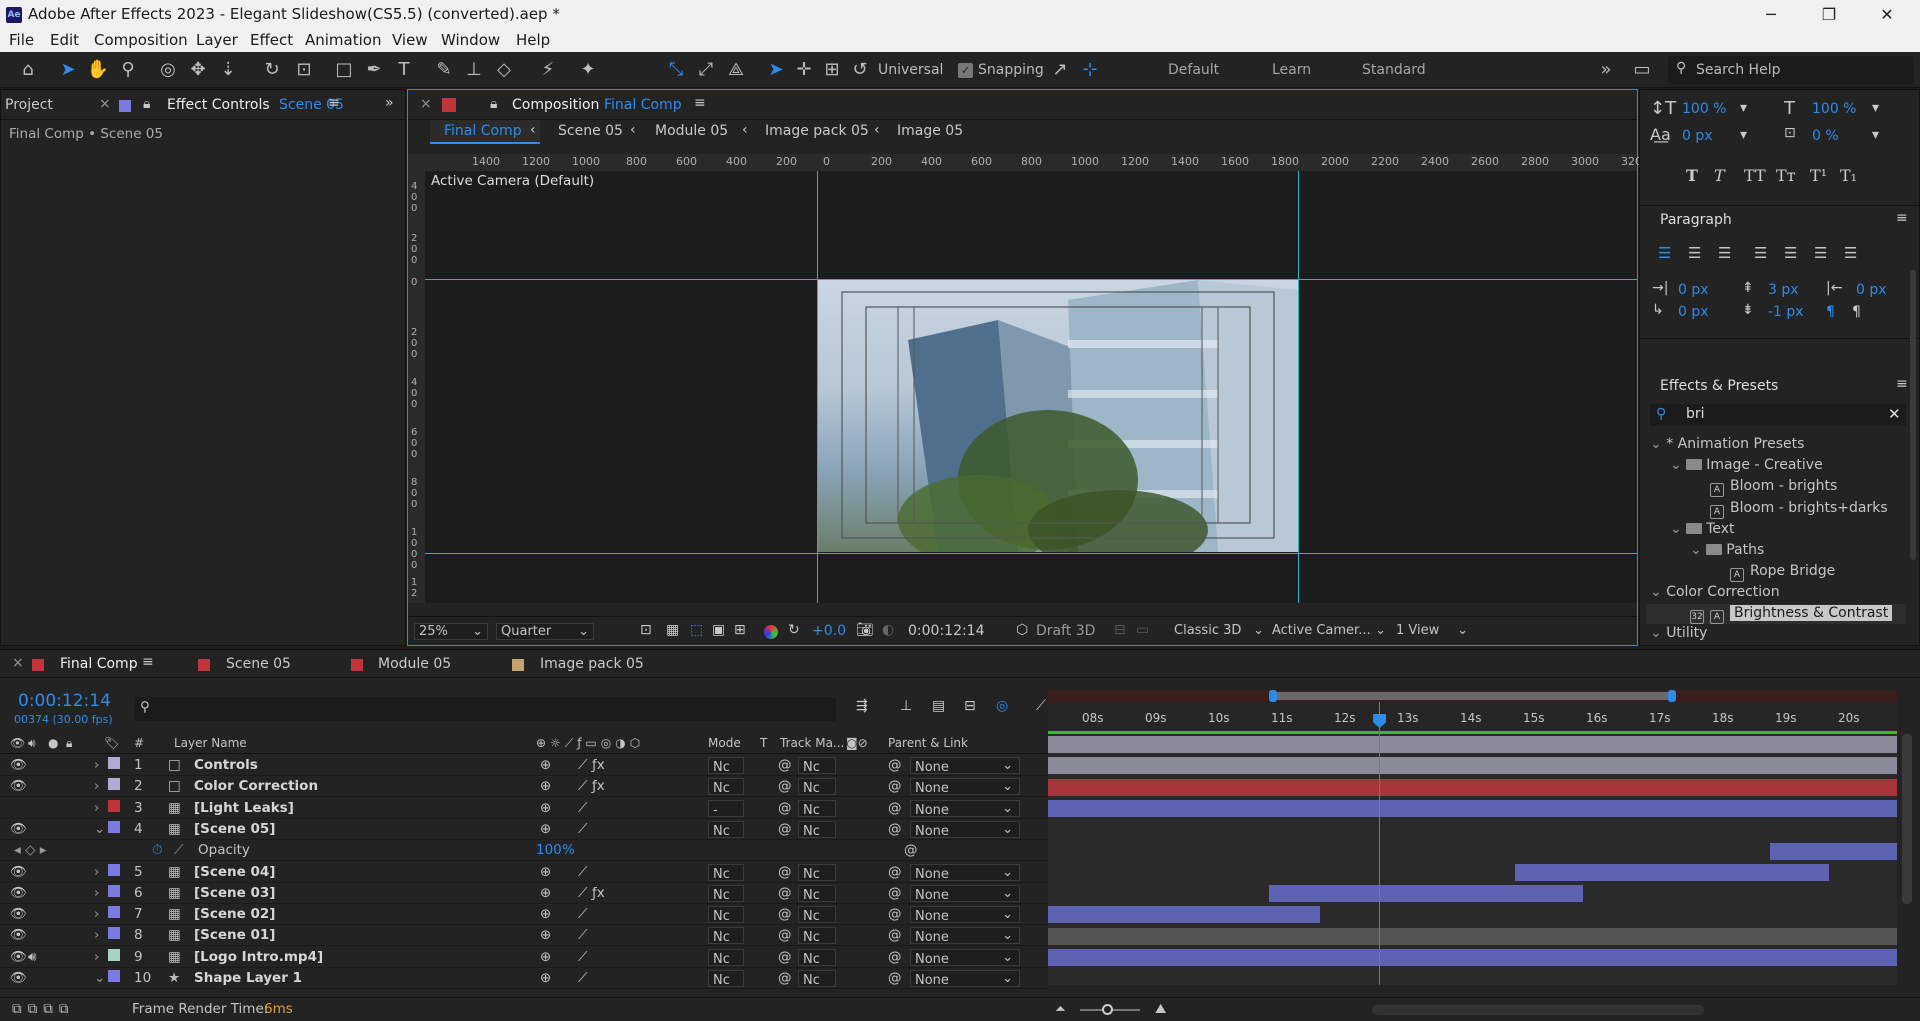  What do you see at coordinates (598, 893) in the screenshot?
I see `fx-icon: ƒx` at bounding box center [598, 893].